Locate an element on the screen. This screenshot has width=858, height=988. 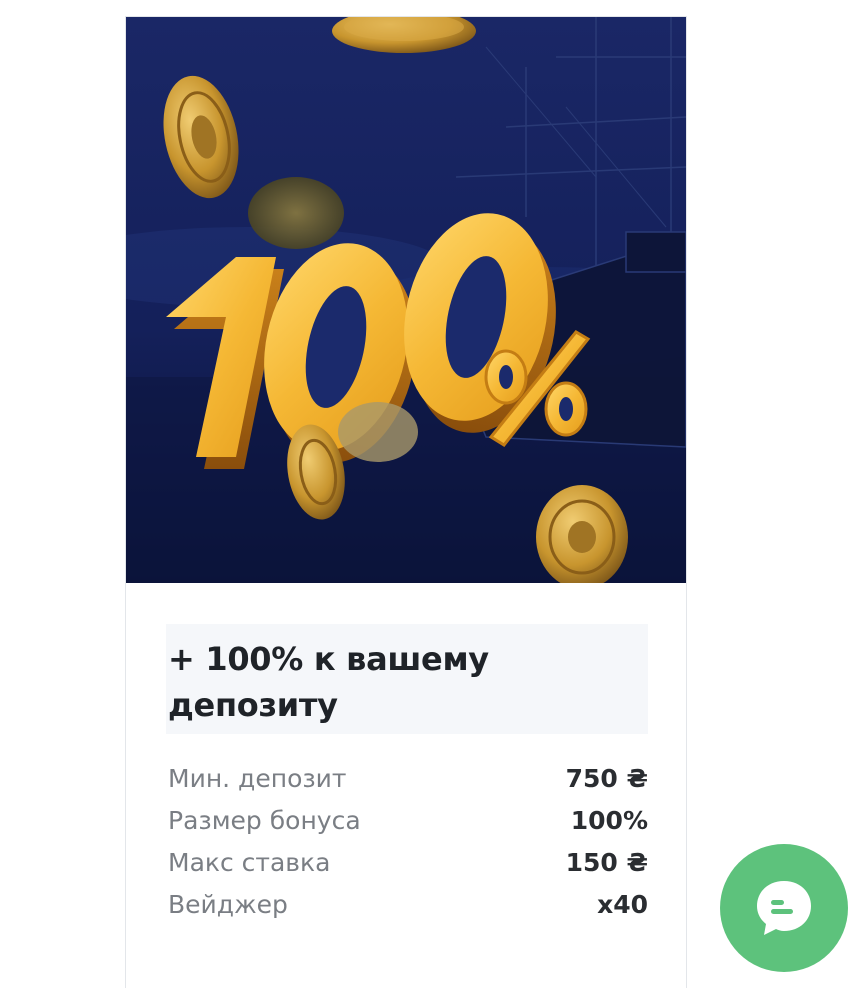
detail-row-min-deposit: Мин. депозит 750 ₴ is located at coordinates (408, 778).